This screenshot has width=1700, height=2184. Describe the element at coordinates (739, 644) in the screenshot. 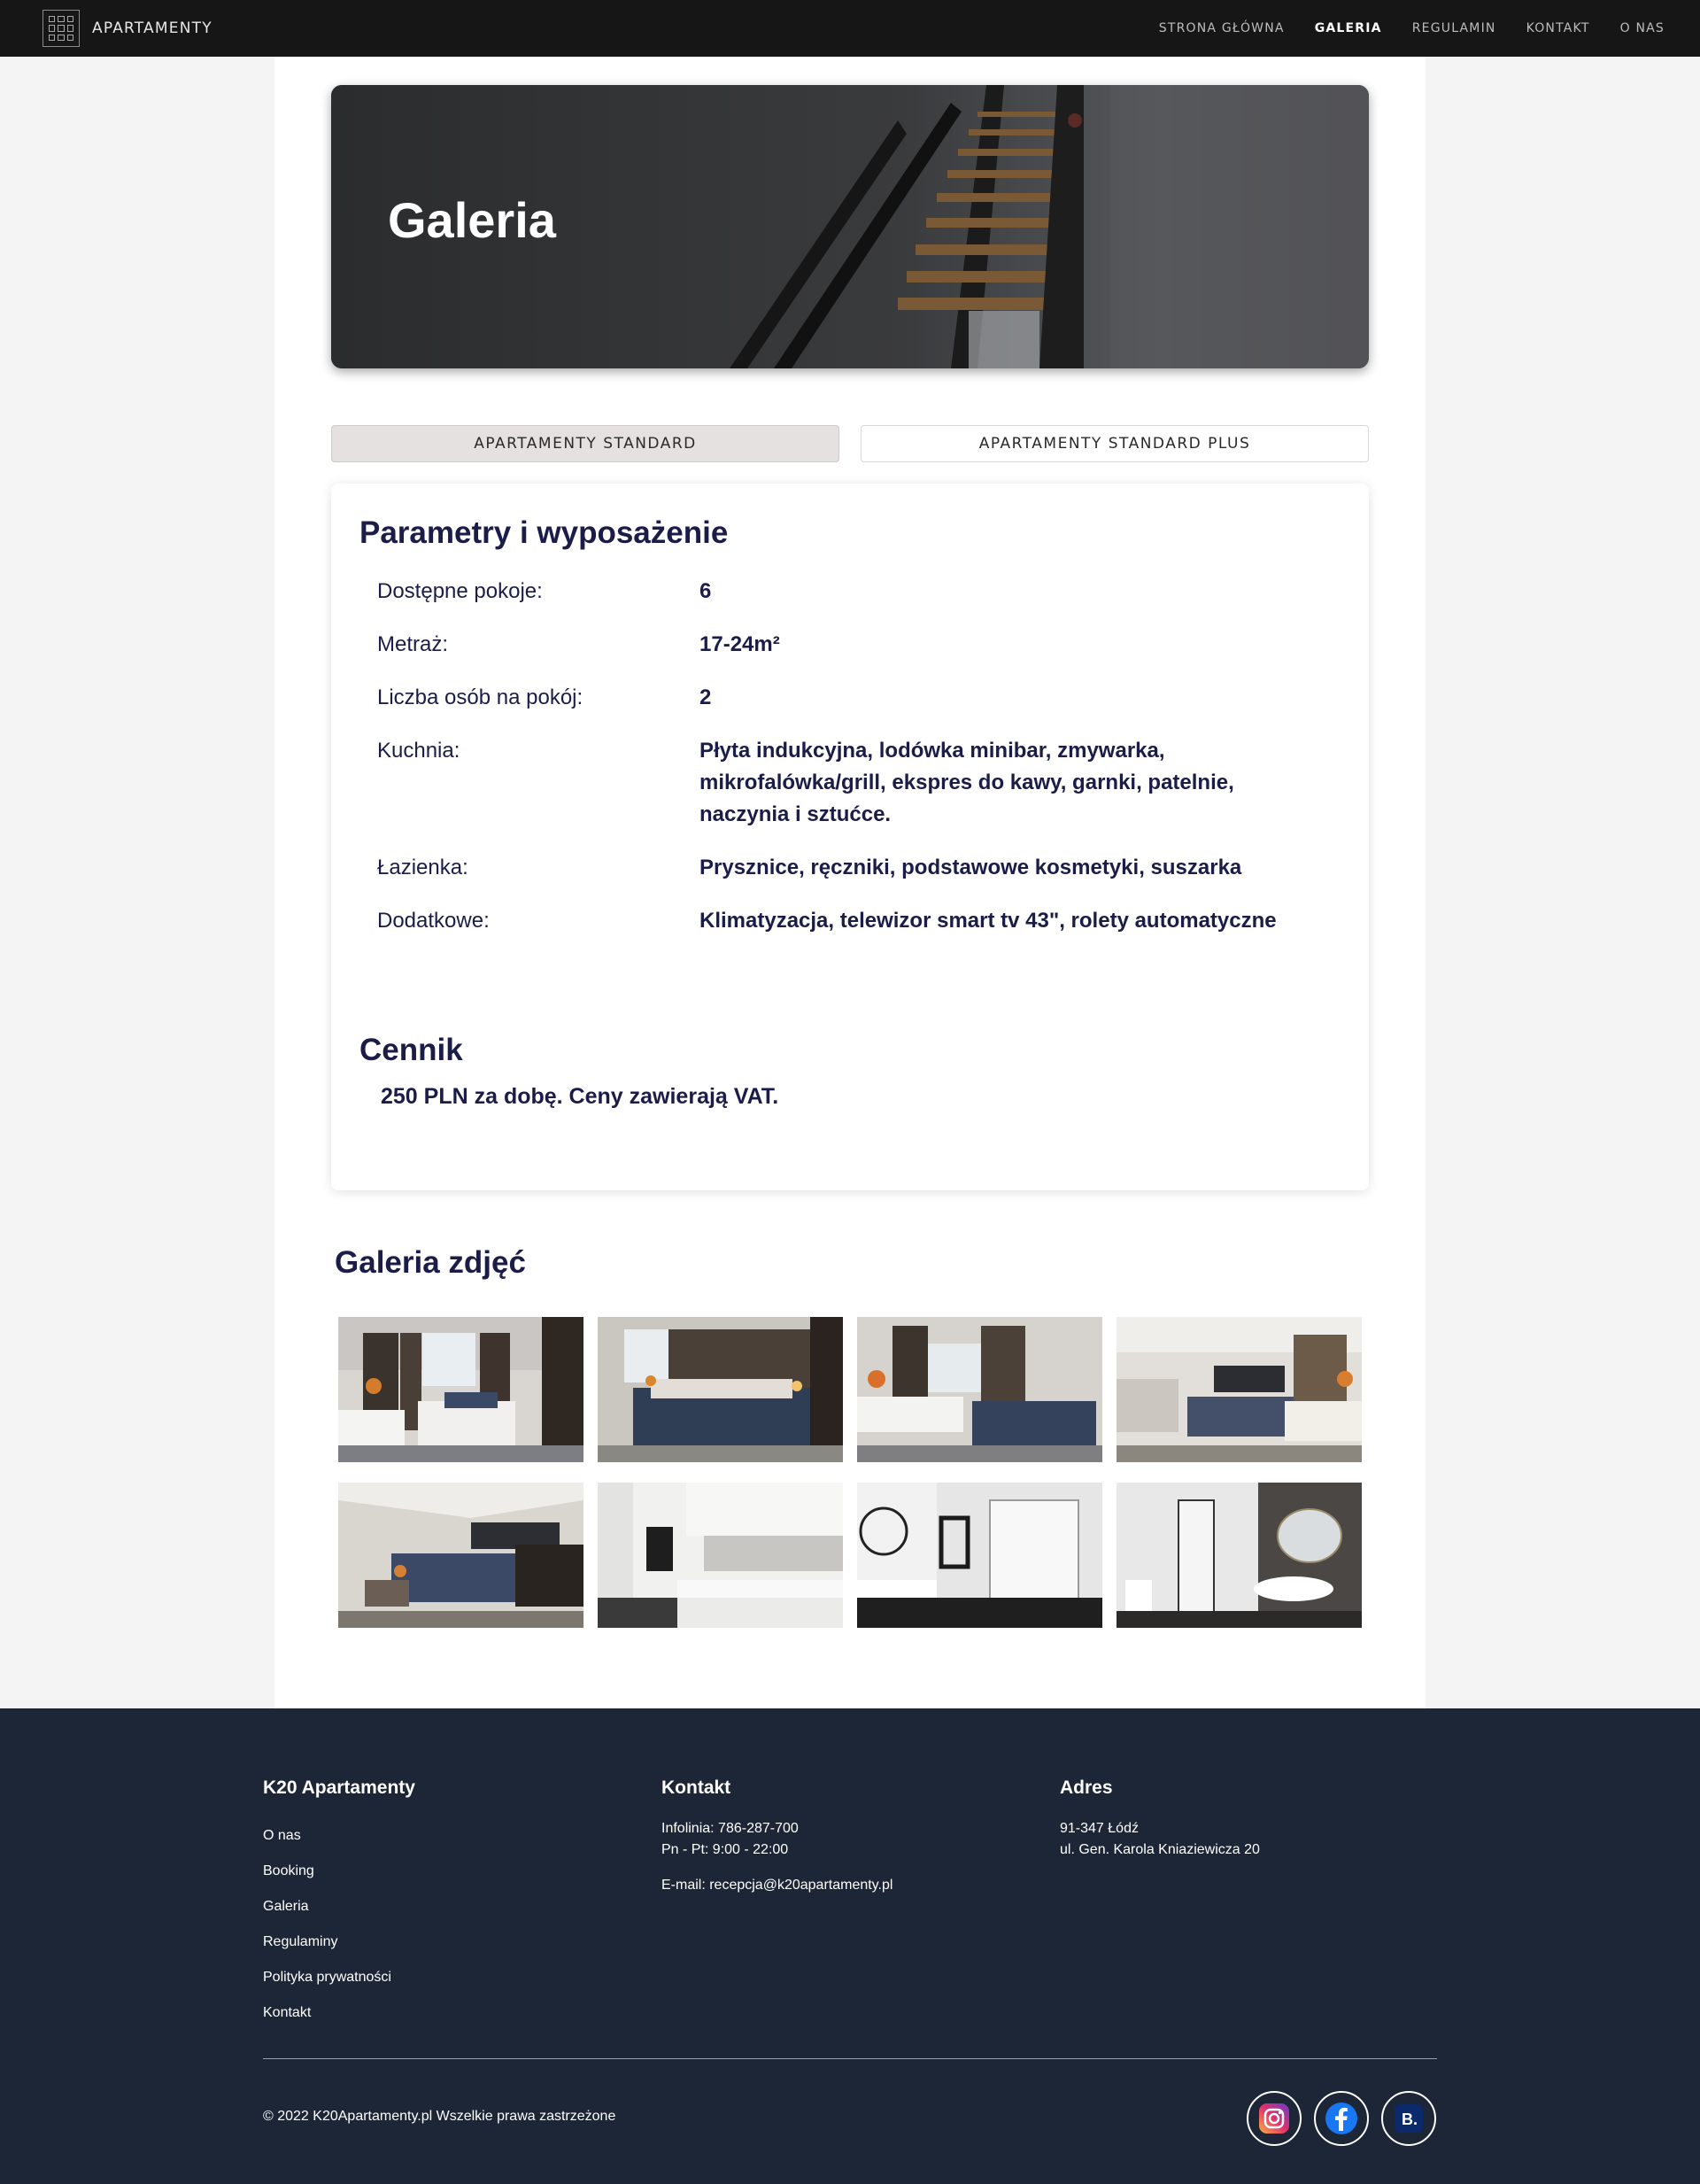

I see `param-value-area: 17-24m²` at that location.